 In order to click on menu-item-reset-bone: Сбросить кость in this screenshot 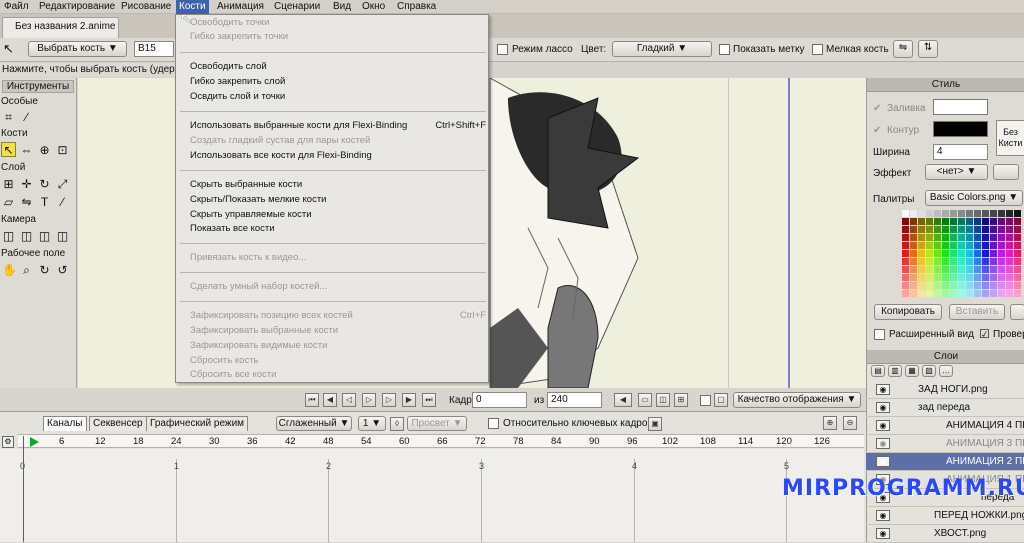, I will do `click(224, 360)`.